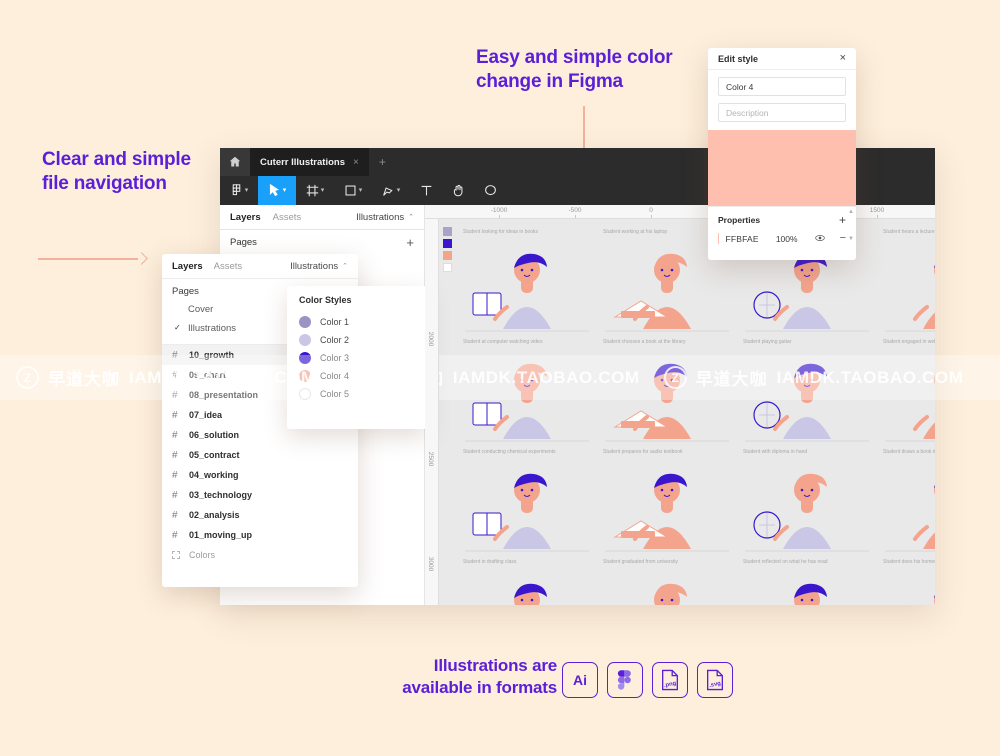 This screenshot has height=756, width=1000. I want to click on color-style-row: Color 2, so click(357, 340).